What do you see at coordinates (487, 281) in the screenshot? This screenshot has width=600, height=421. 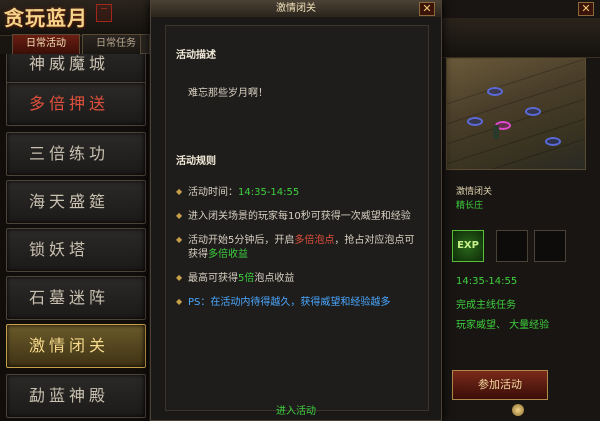 I see `activity-time-value: 14:35-14:55` at bounding box center [487, 281].